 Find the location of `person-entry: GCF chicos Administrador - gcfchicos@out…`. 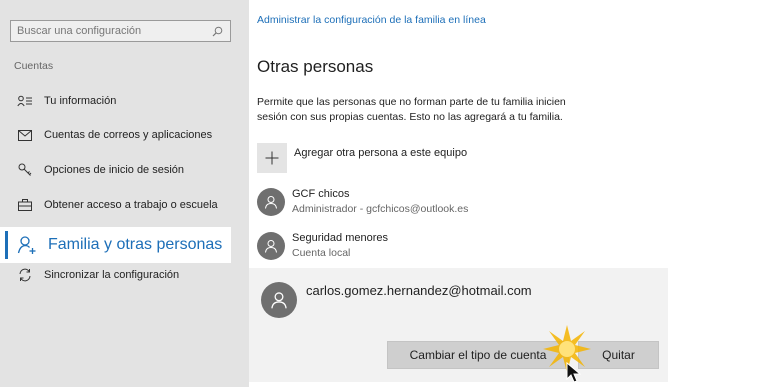

person-entry: GCF chicos Administrador - gcfchicos@out… is located at coordinates (362, 202).